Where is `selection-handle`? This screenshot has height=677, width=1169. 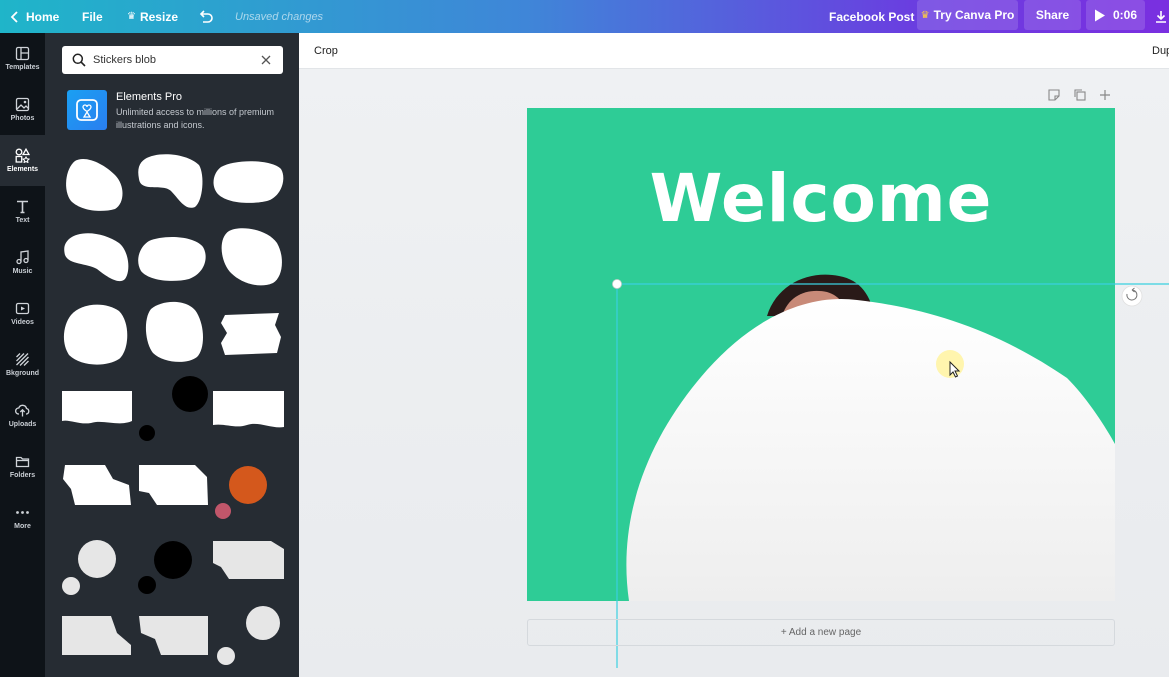
selection-handle is located at coordinates (617, 284).